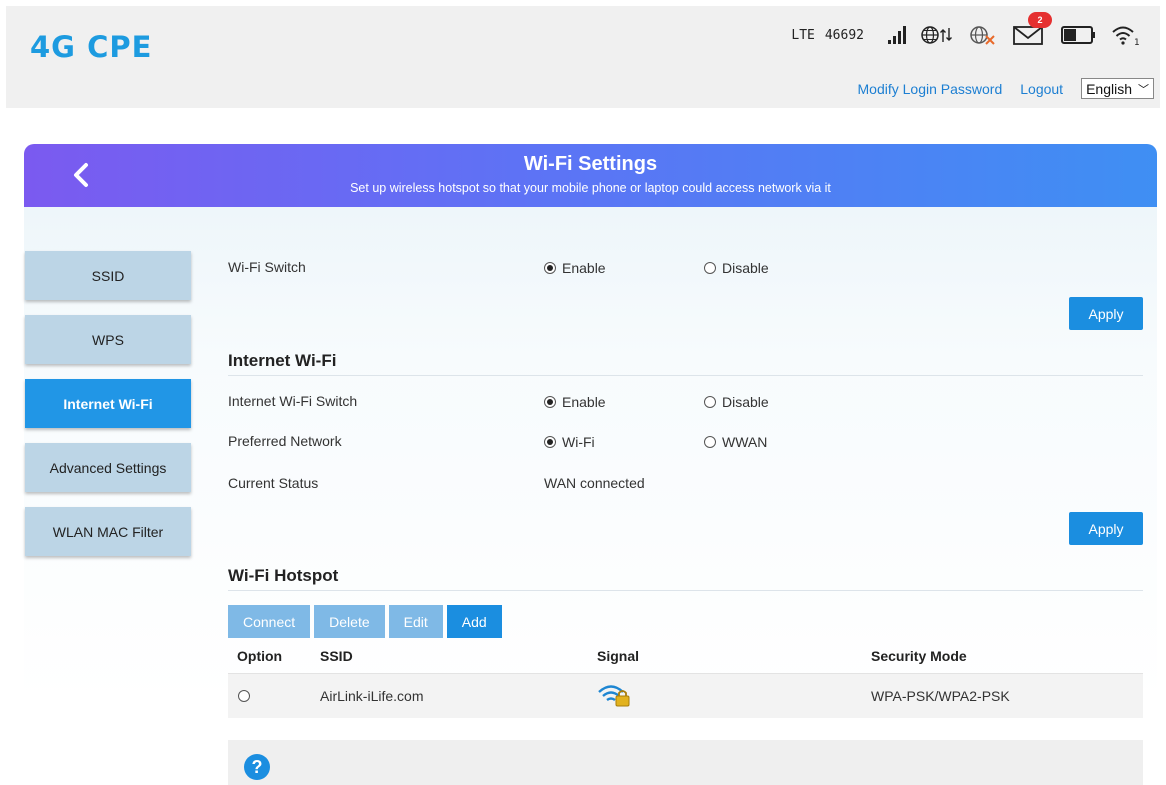 The width and height of the screenshot is (1166, 785). Describe the element at coordinates (349, 621) in the screenshot. I see `delete-button: Delete` at that location.